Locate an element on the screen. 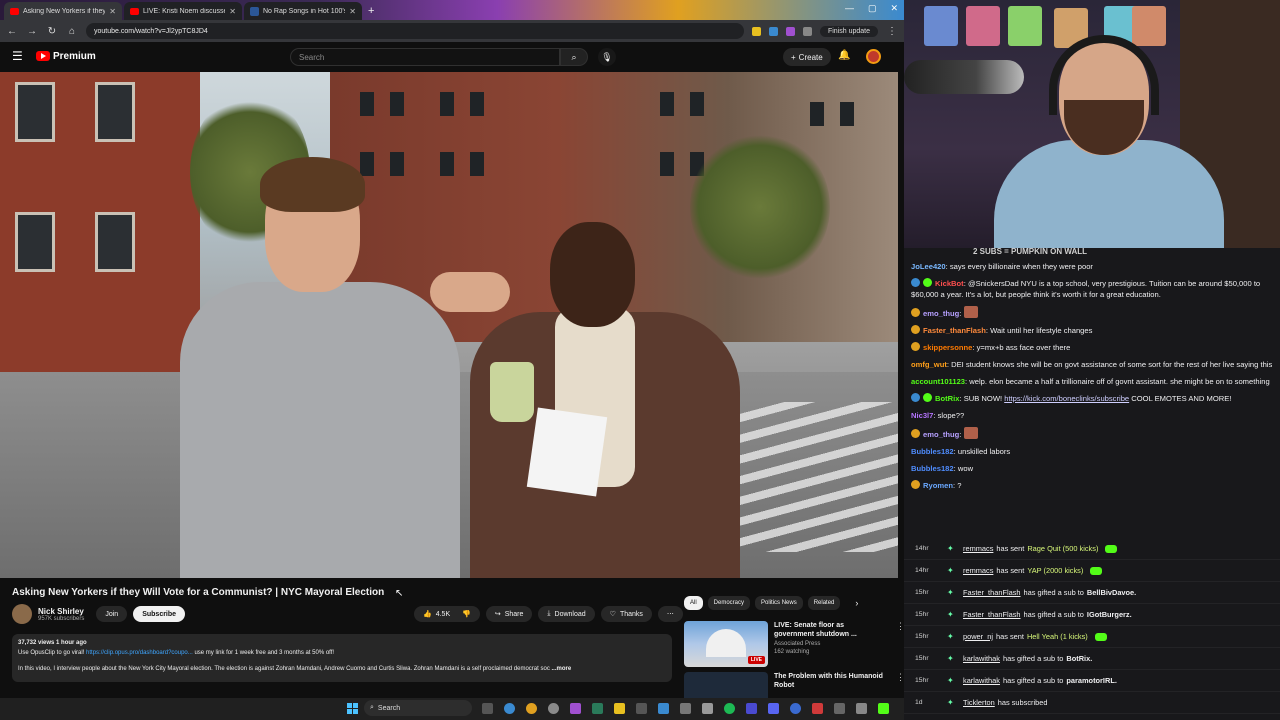 The width and height of the screenshot is (1280, 720). chat-link: https://kick.com/boneclinks/subscribe is located at coordinates (1066, 398).